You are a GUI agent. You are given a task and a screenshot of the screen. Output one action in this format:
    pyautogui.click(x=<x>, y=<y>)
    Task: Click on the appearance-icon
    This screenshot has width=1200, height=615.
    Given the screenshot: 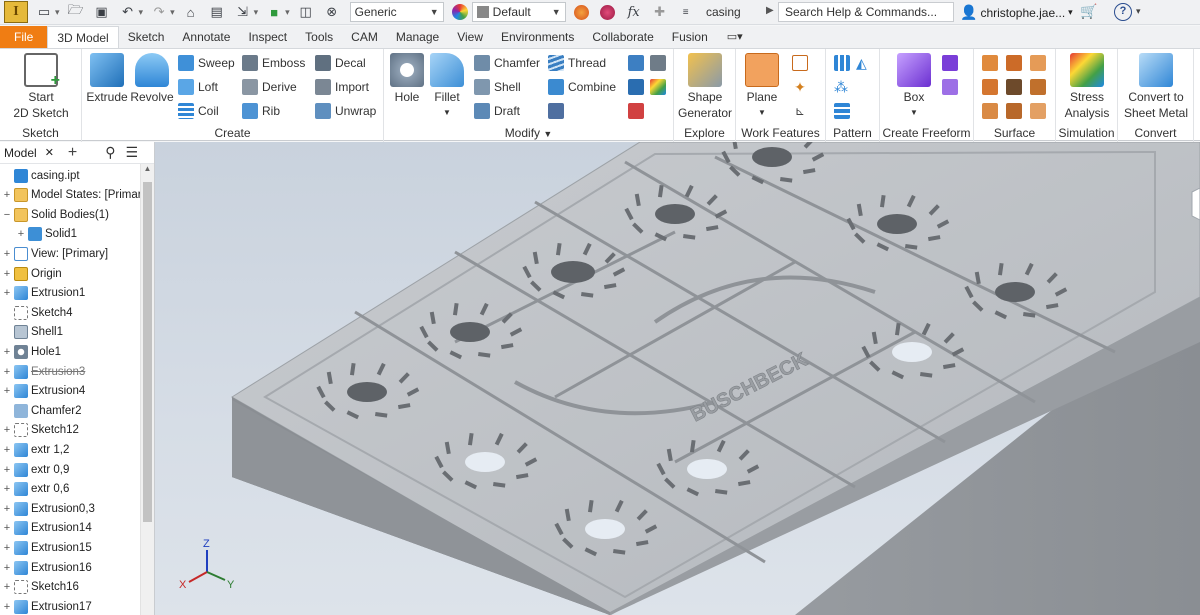 What is the action you would take?
    pyautogui.click(x=658, y=87)
    